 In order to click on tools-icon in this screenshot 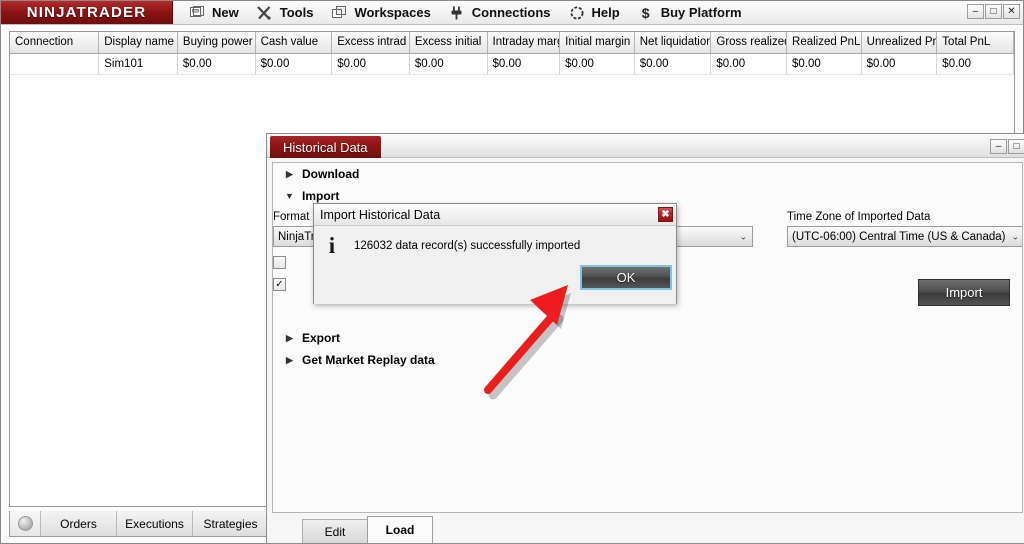, I will do `click(265, 13)`.